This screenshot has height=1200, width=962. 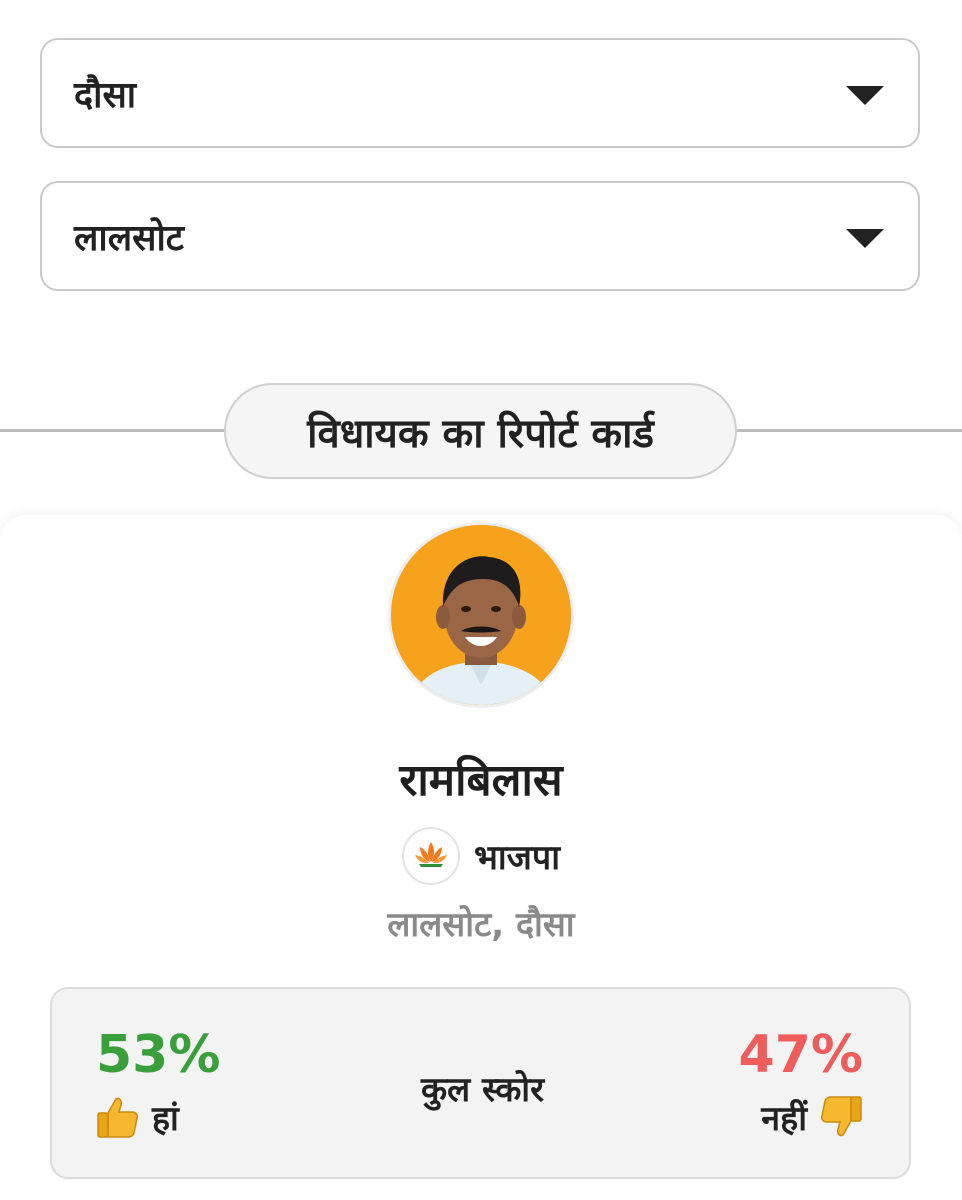 What do you see at coordinates (841, 1116) in the screenshot?
I see `thumbs-down-icon` at bounding box center [841, 1116].